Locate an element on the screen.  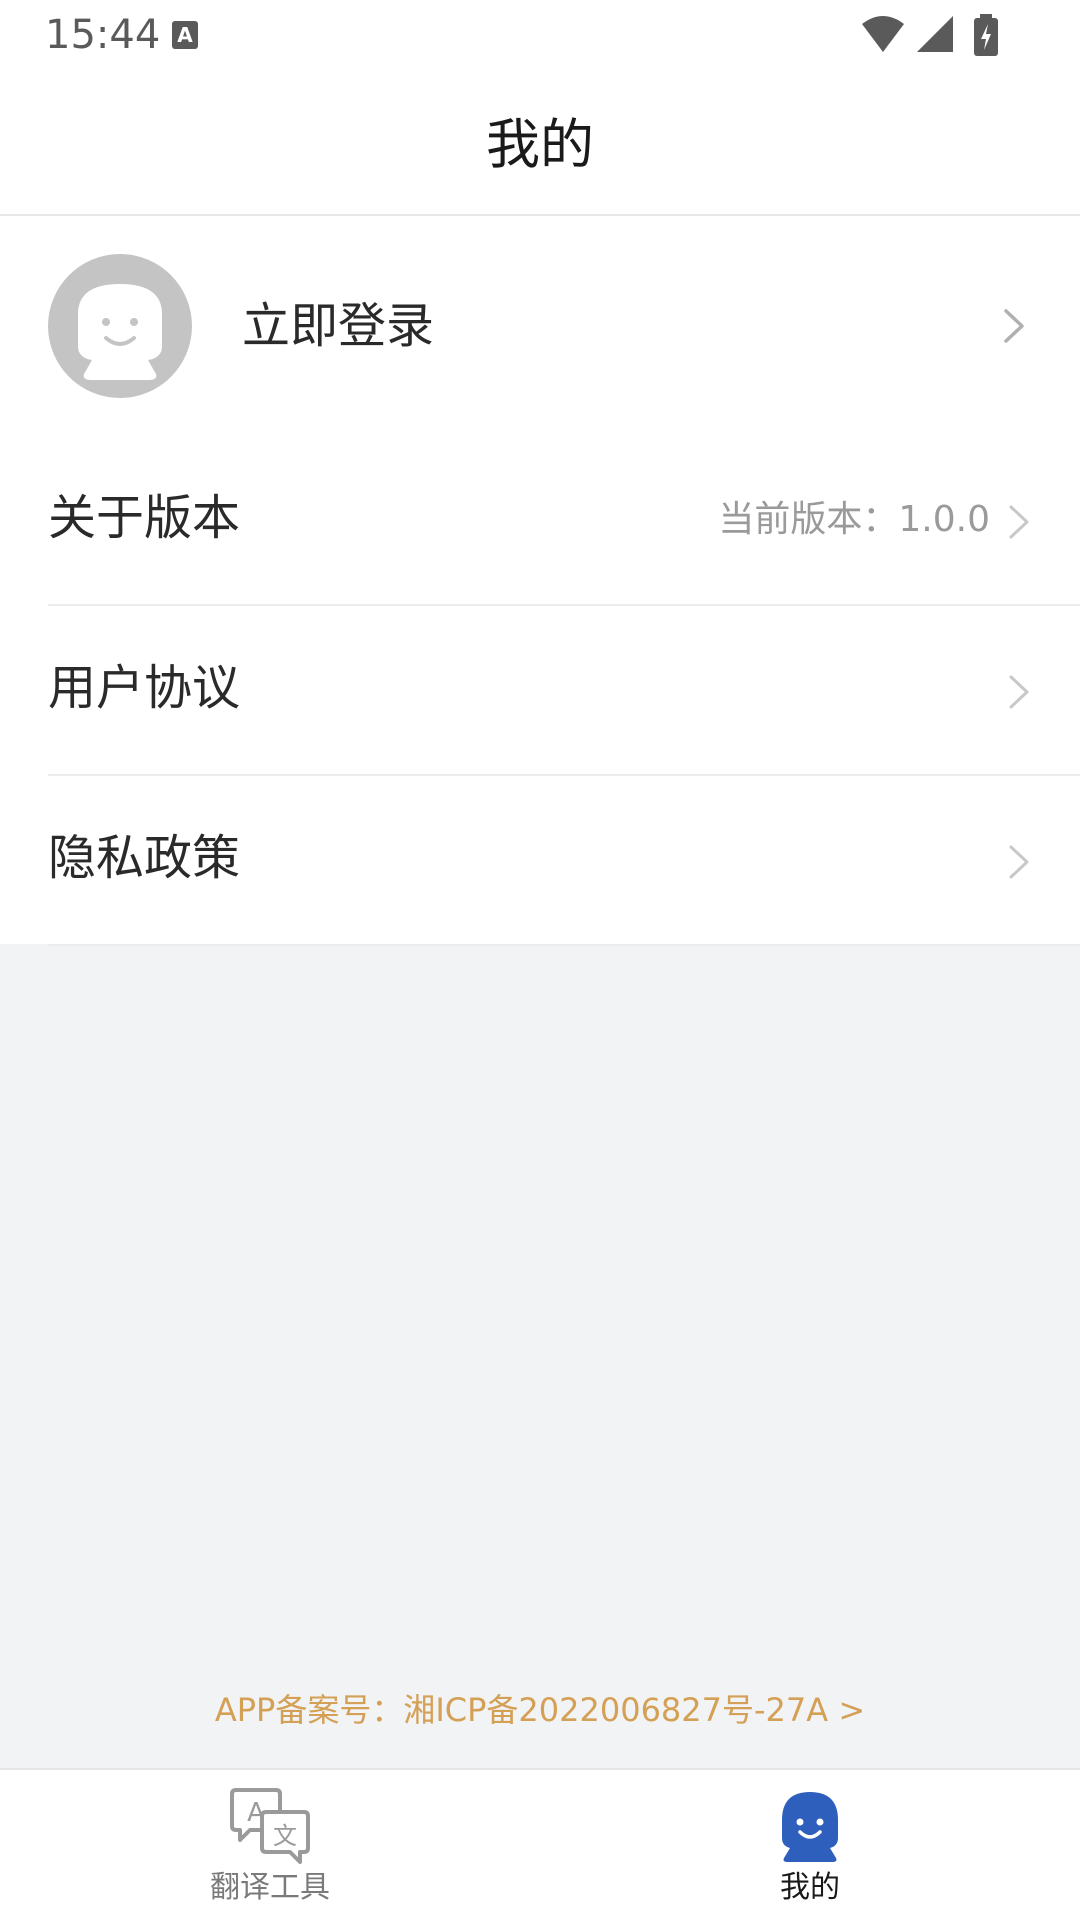
menu-item-version: 关于版本 当前版本：1.0.0 is located at coordinates (540, 521).